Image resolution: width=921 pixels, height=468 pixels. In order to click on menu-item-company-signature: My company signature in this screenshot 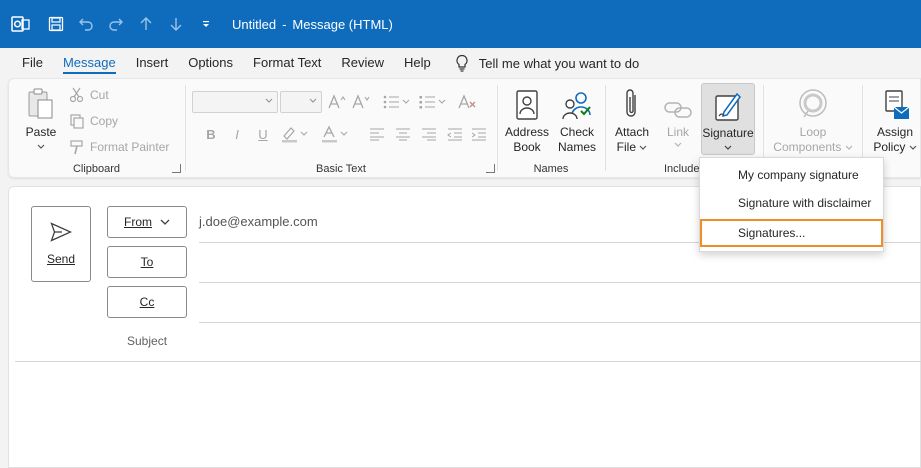, I will do `click(791, 175)`.